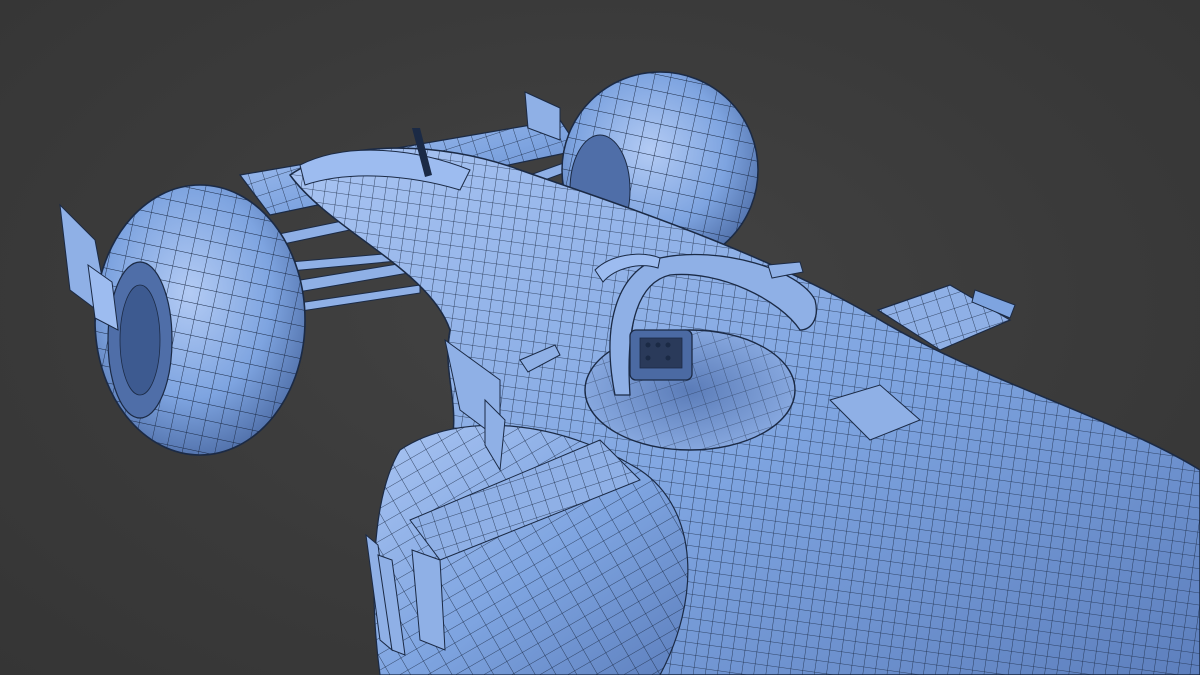 The image size is (1200, 675). Describe the element at coordinates (785, 270) in the screenshot. I see `right-mirror` at that location.